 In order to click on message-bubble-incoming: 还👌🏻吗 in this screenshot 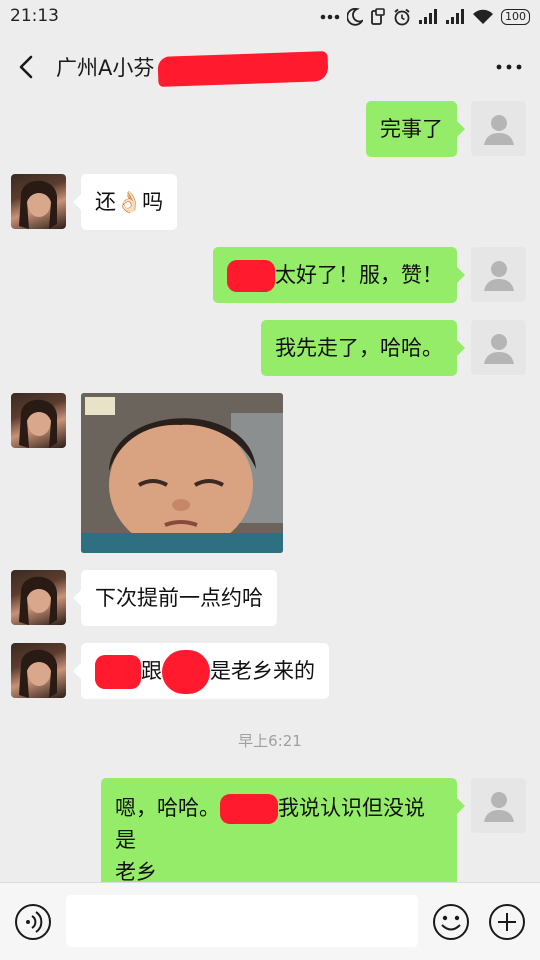, I will do `click(125, 202)`.